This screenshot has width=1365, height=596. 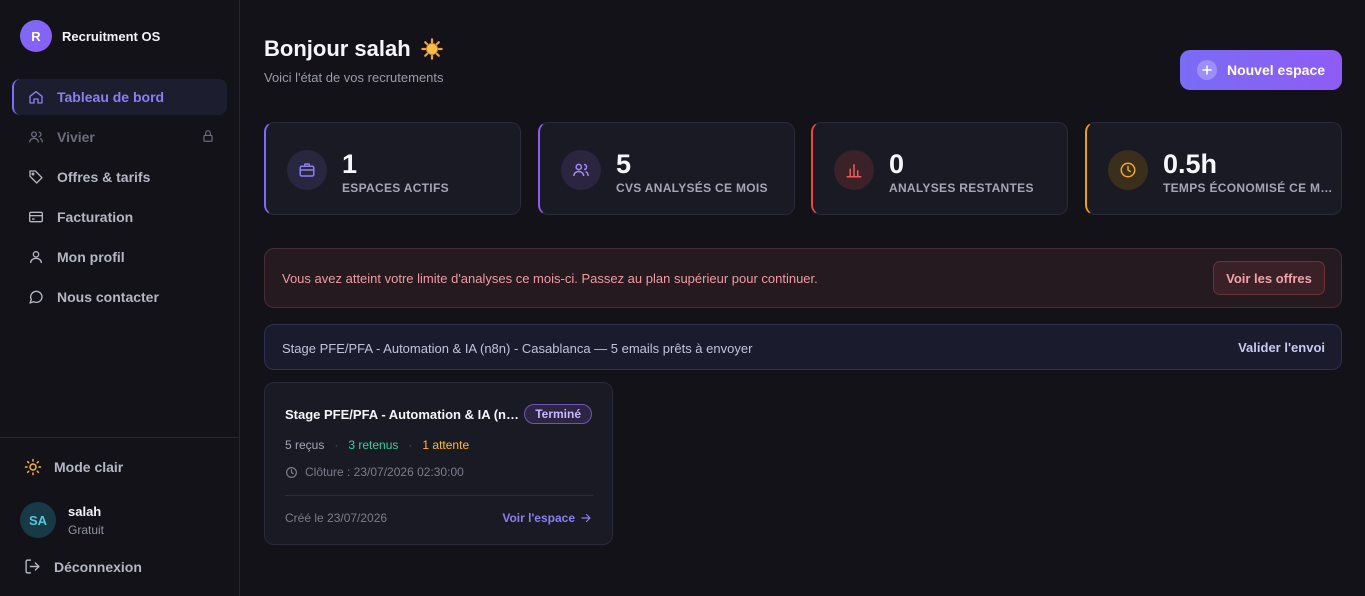 I want to click on plus-icon, so click(x=1206, y=70).